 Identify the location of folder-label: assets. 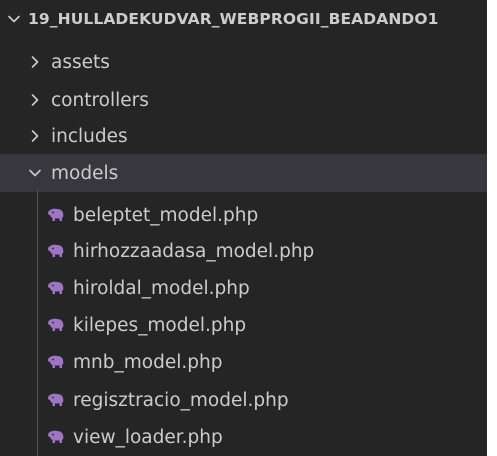
(80, 62).